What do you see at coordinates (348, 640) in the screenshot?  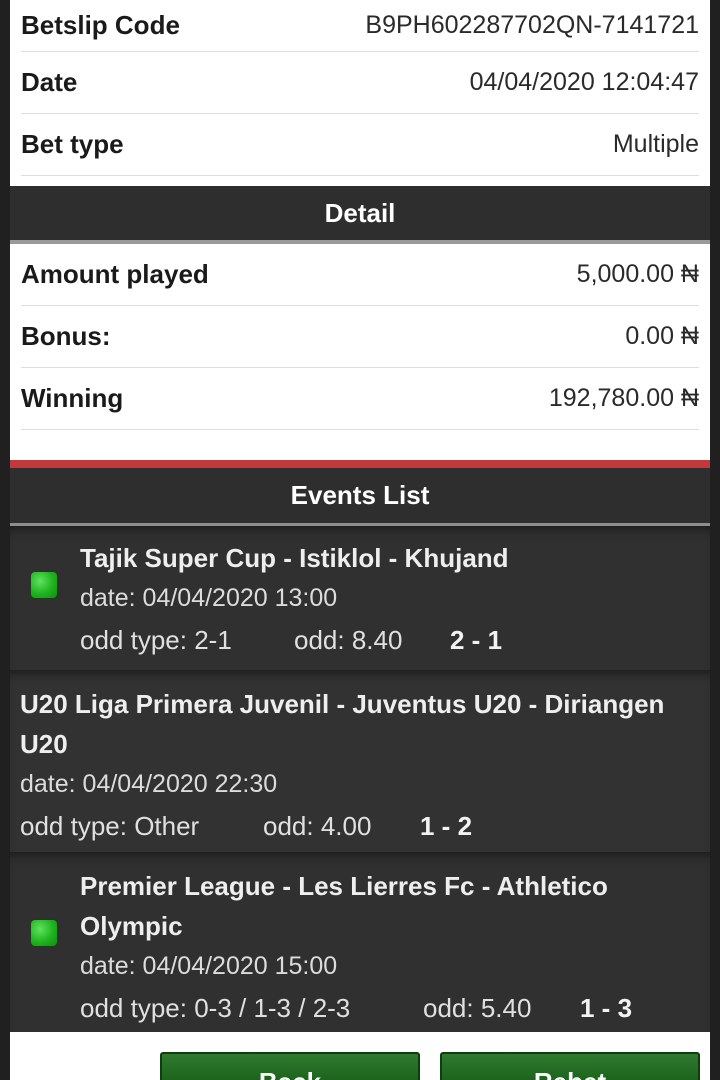 I see `odd-value: odd: 8.40` at bounding box center [348, 640].